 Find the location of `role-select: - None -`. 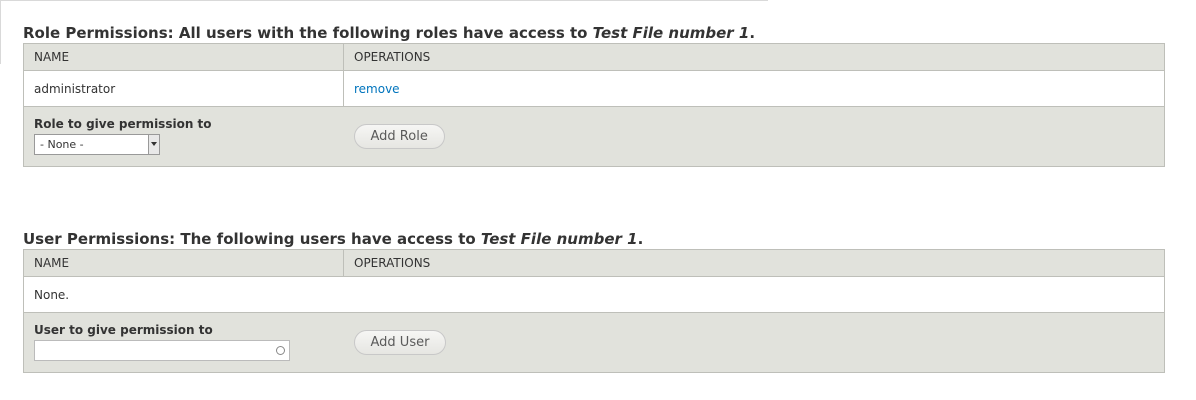

role-select: - None - is located at coordinates (97, 144).